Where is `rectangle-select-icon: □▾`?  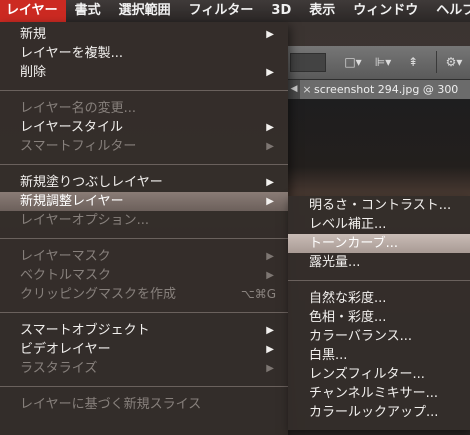
rectangle-select-icon: □▾ is located at coordinates (353, 62).